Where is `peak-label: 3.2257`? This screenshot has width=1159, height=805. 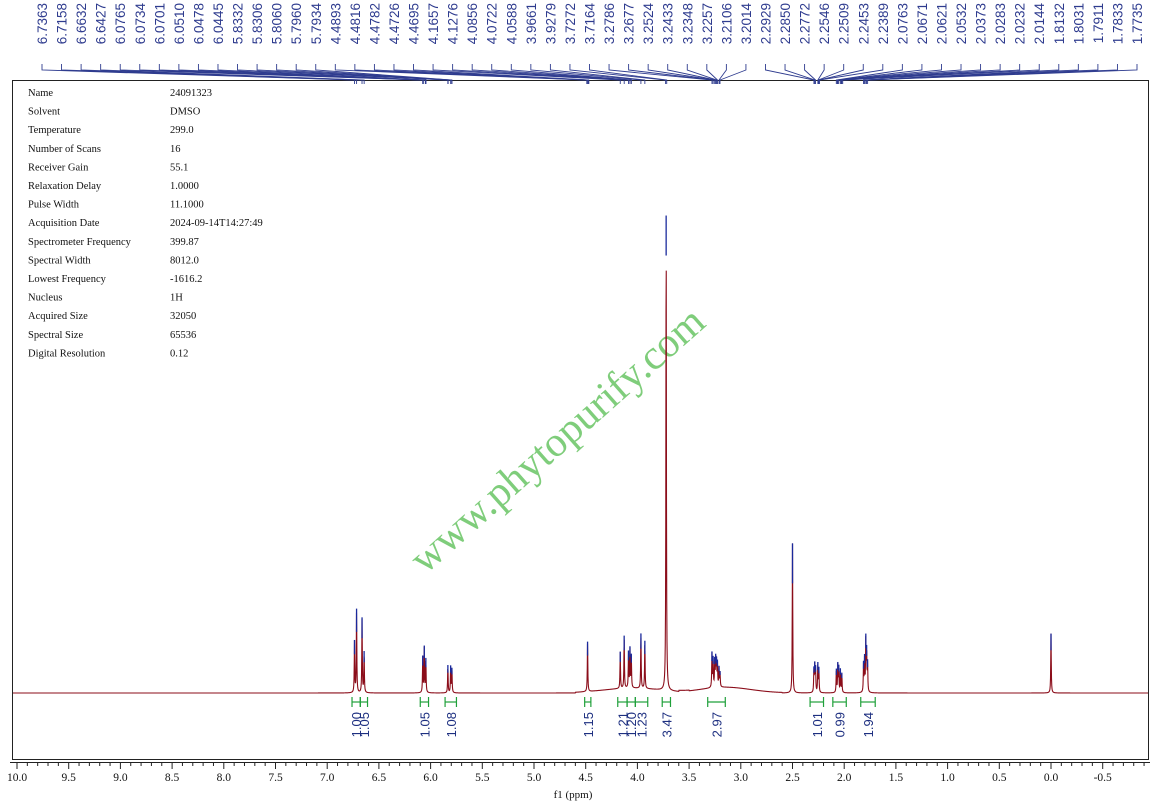
peak-label: 3.2257 is located at coordinates (707, 23).